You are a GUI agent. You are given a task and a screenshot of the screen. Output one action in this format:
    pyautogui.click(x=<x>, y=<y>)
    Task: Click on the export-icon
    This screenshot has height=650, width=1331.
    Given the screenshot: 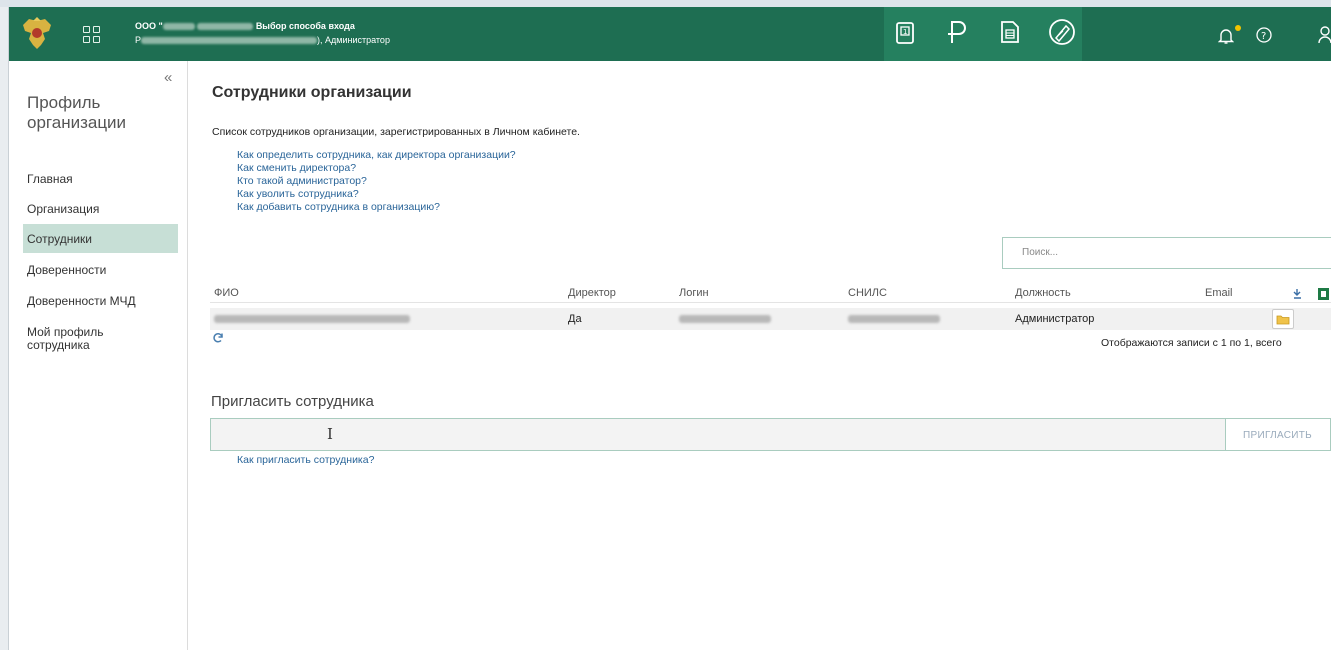 What is the action you would take?
    pyautogui.click(x=1312, y=294)
    